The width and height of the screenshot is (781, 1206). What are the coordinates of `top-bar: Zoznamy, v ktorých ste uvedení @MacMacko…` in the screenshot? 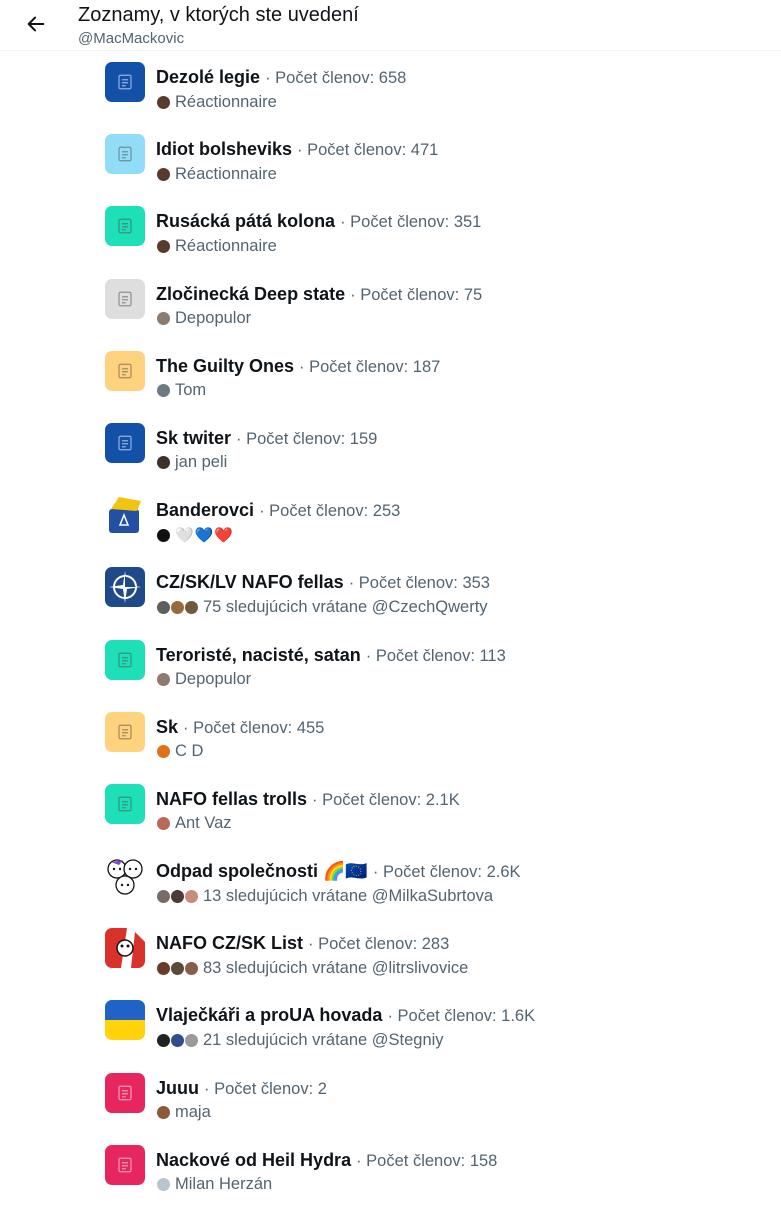 It's located at (390, 25).